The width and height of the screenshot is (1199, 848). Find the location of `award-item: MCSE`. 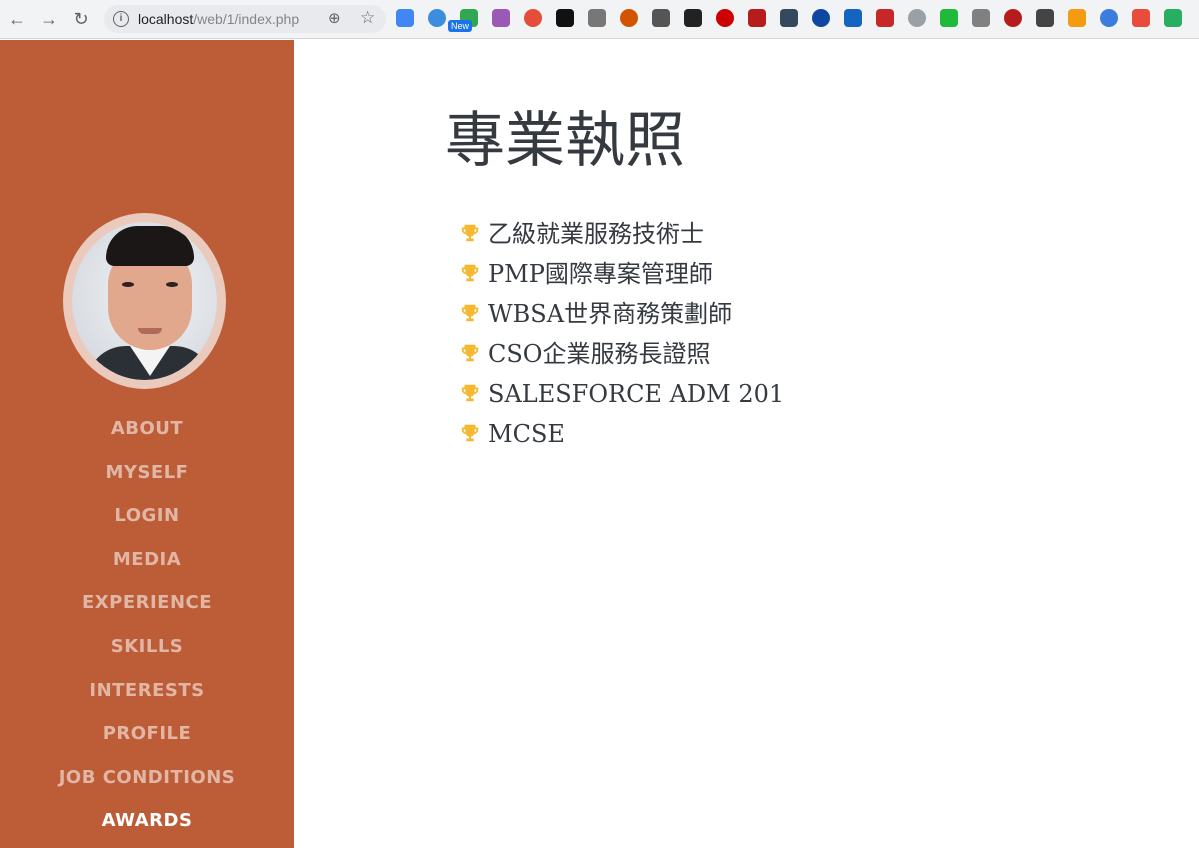

award-item: MCSE is located at coordinates (621, 436).